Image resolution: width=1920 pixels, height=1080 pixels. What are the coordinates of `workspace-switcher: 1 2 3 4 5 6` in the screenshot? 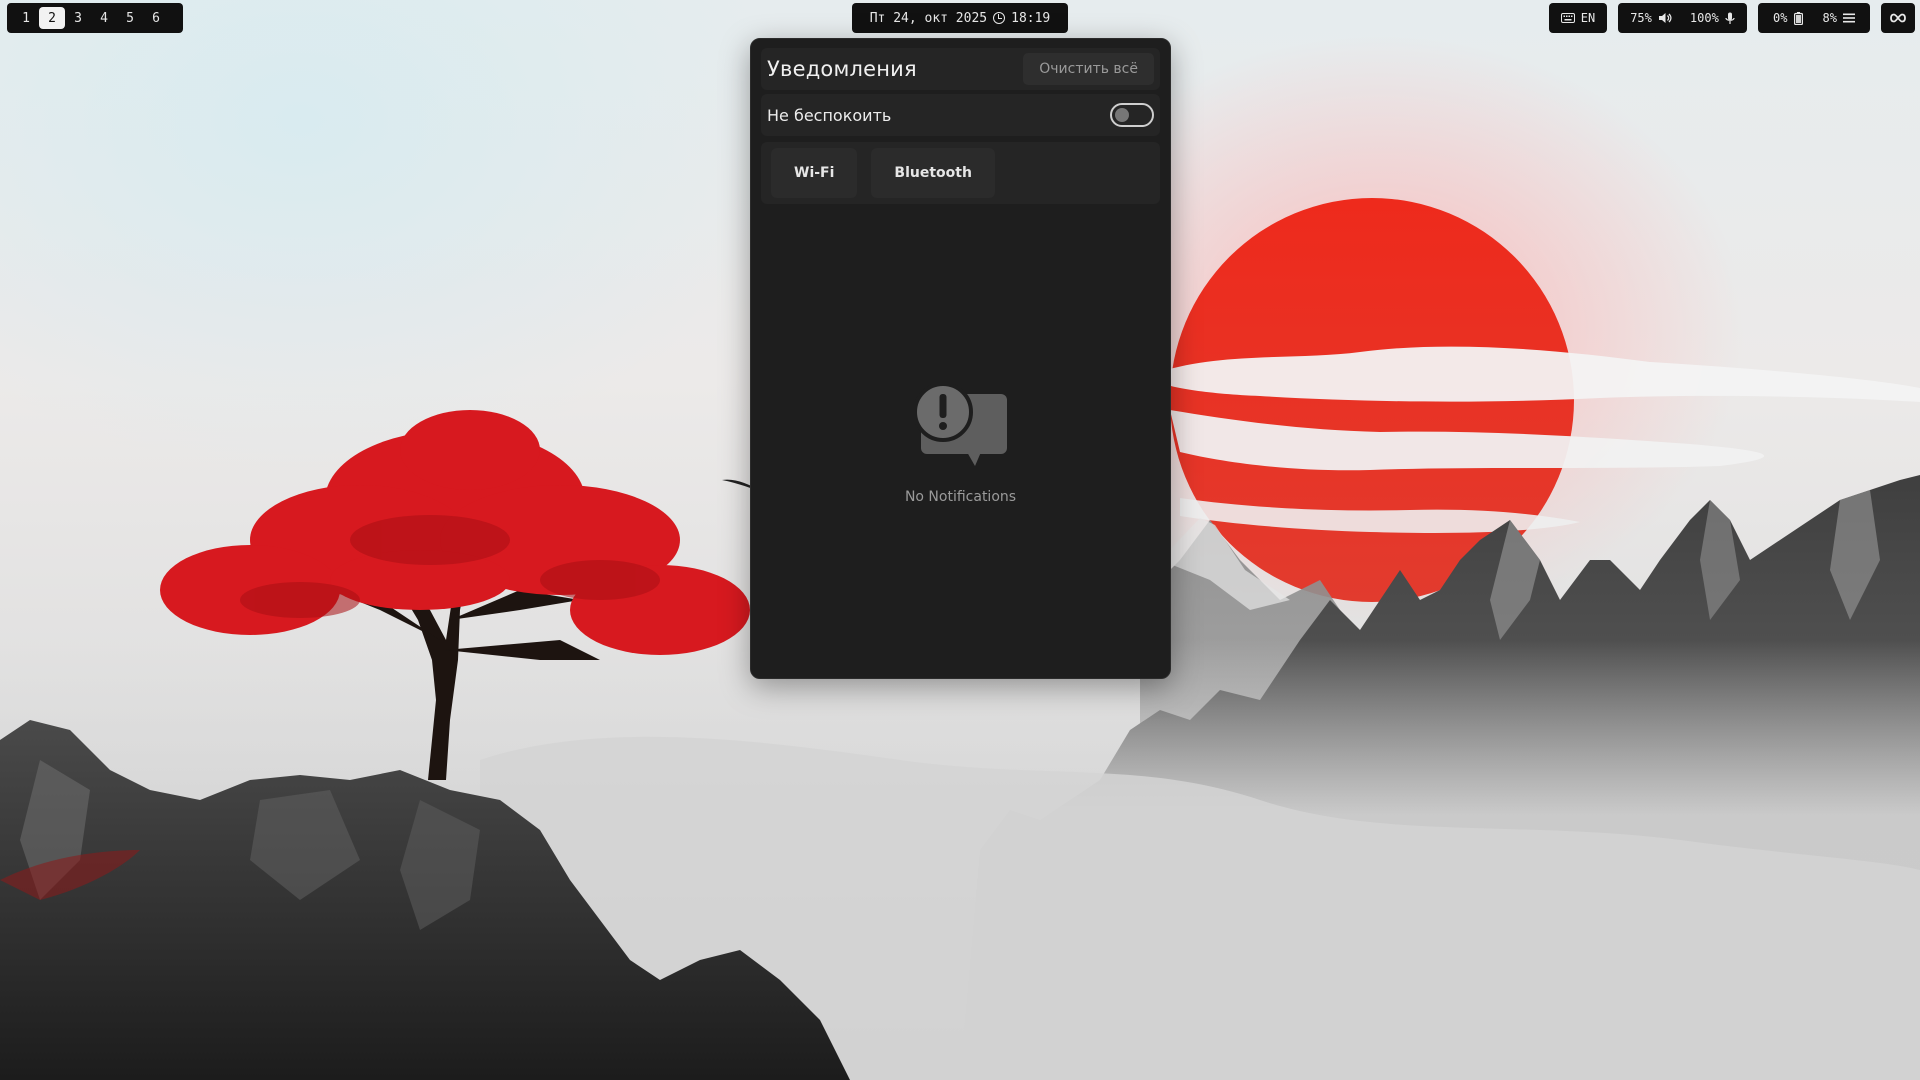 It's located at (95, 18).